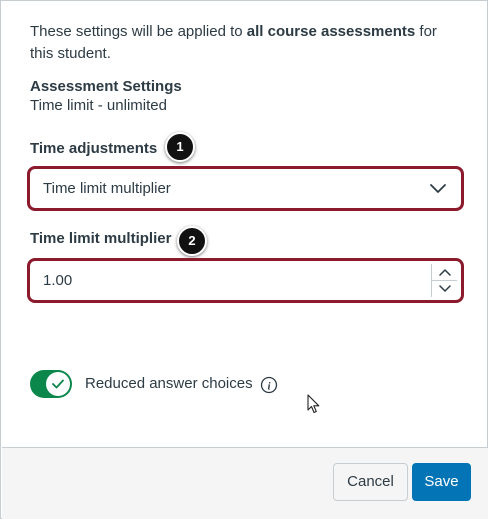  Describe the element at coordinates (101, 238) in the screenshot. I see `time-limit-multiplier-label: Time limit multiplier` at that location.